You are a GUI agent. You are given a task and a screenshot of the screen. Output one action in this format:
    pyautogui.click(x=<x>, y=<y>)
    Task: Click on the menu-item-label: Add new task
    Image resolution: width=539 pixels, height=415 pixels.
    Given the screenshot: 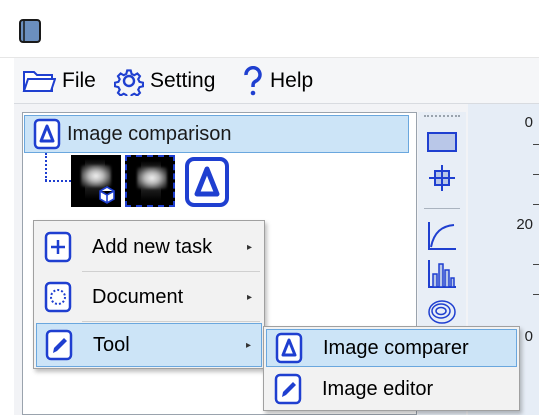 What is the action you would take?
    pyautogui.click(x=152, y=246)
    